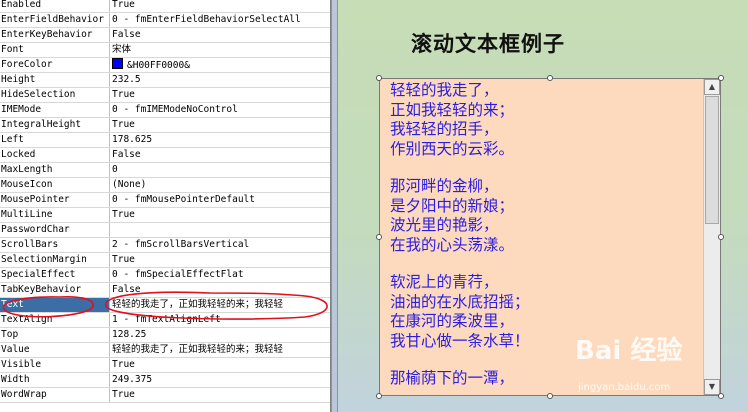  I want to click on property-value: 0 - fmMousePointerDefault, so click(221, 200).